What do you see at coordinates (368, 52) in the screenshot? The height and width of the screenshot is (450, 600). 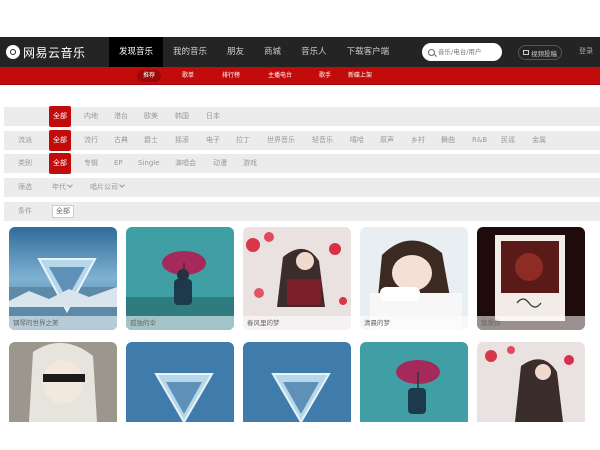 I see `nav-download: 下载客户端` at bounding box center [368, 52].